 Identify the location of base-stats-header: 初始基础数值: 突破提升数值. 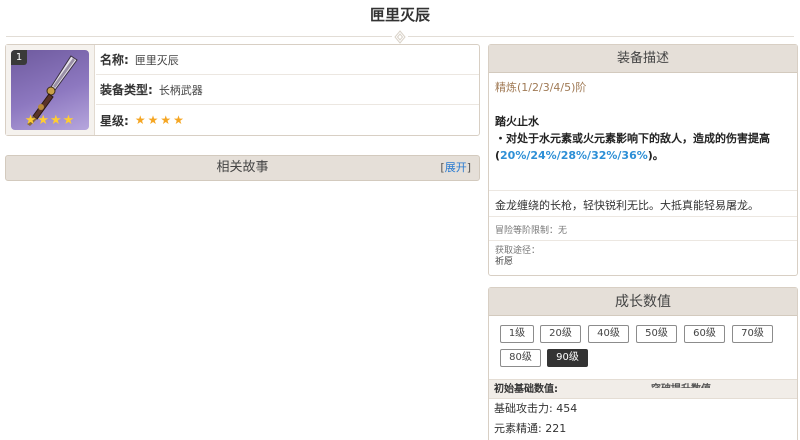
(643, 389).